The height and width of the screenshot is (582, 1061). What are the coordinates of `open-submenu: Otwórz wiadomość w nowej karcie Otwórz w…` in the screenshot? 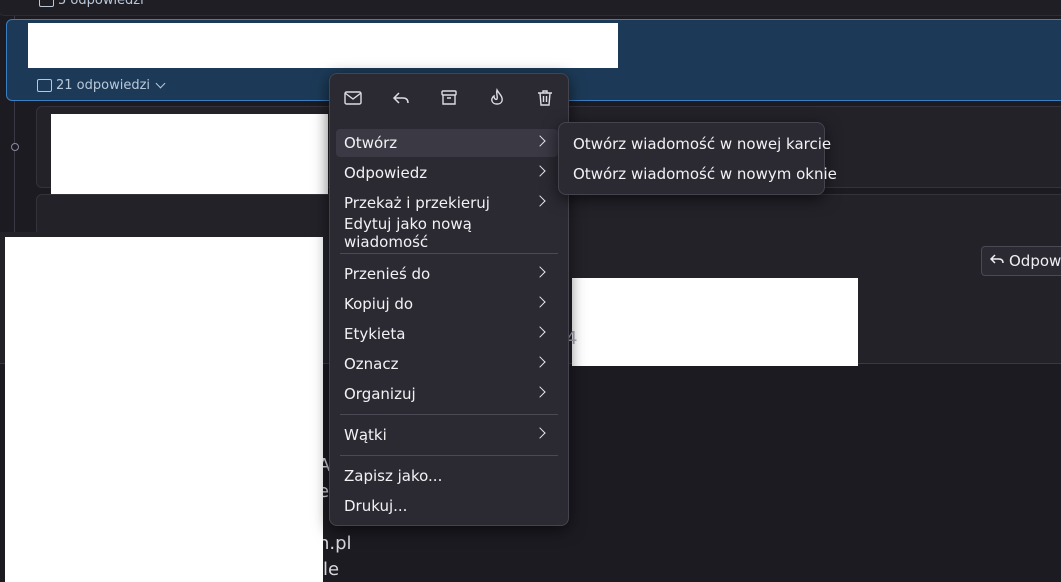 It's located at (697, 158).